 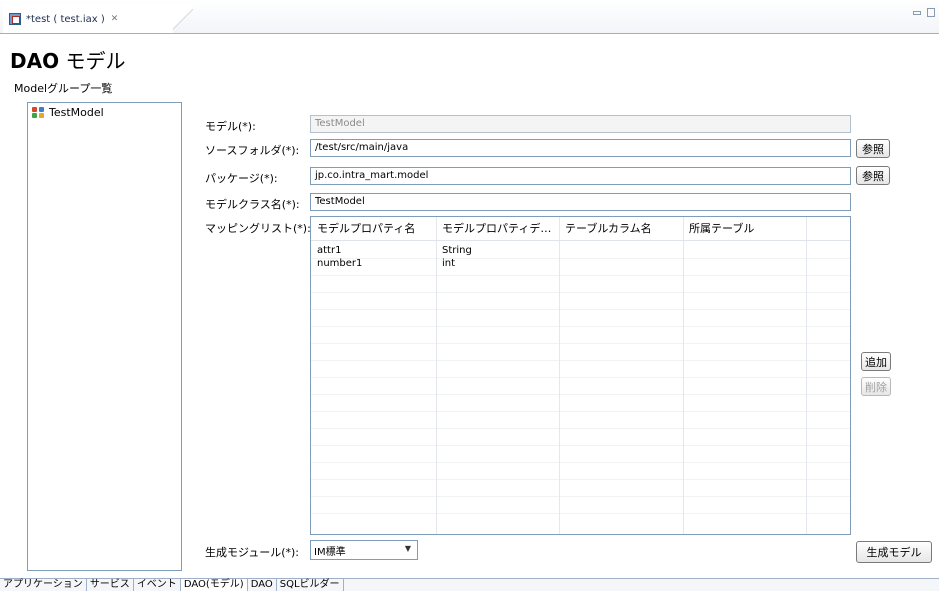 I want to click on generate-model-button: 生成モデル, so click(x=894, y=552).